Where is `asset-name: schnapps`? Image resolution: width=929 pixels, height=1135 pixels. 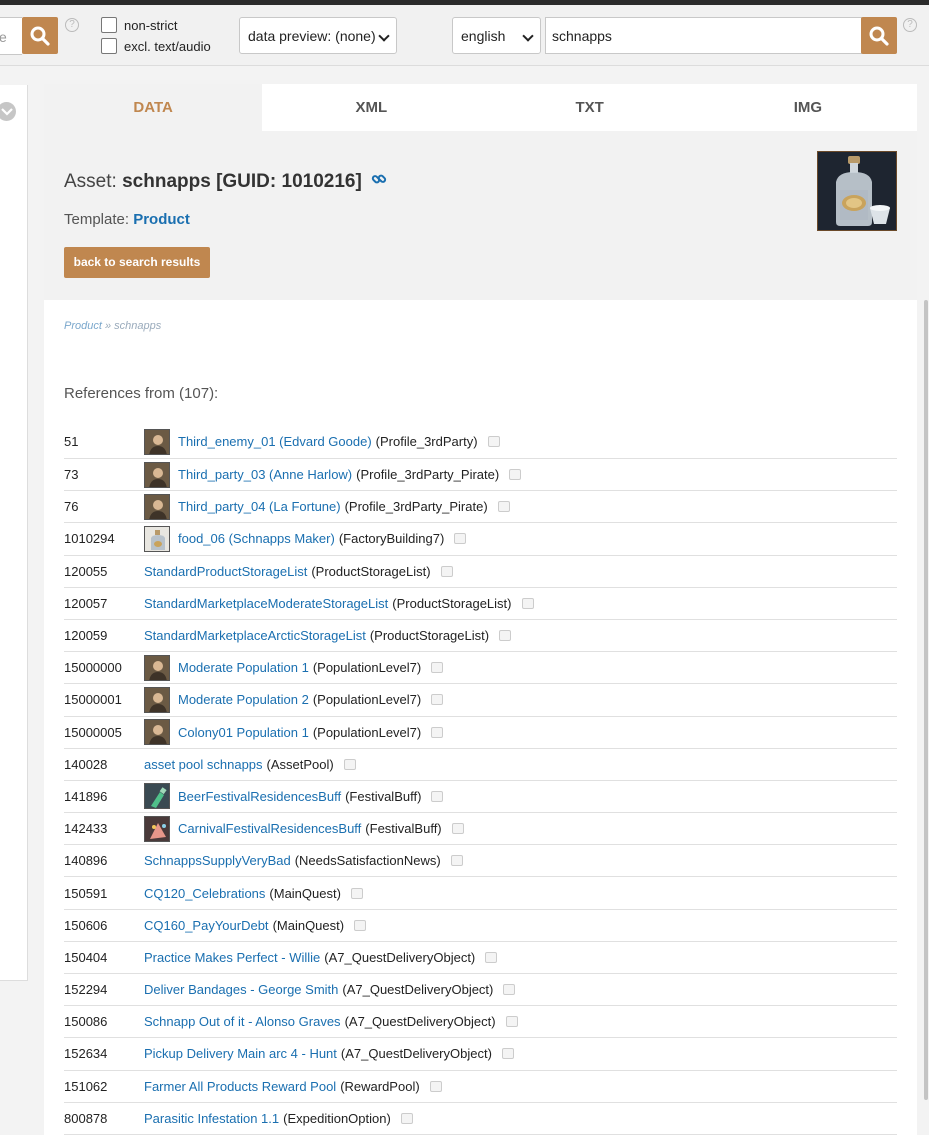 asset-name: schnapps is located at coordinates (166, 182).